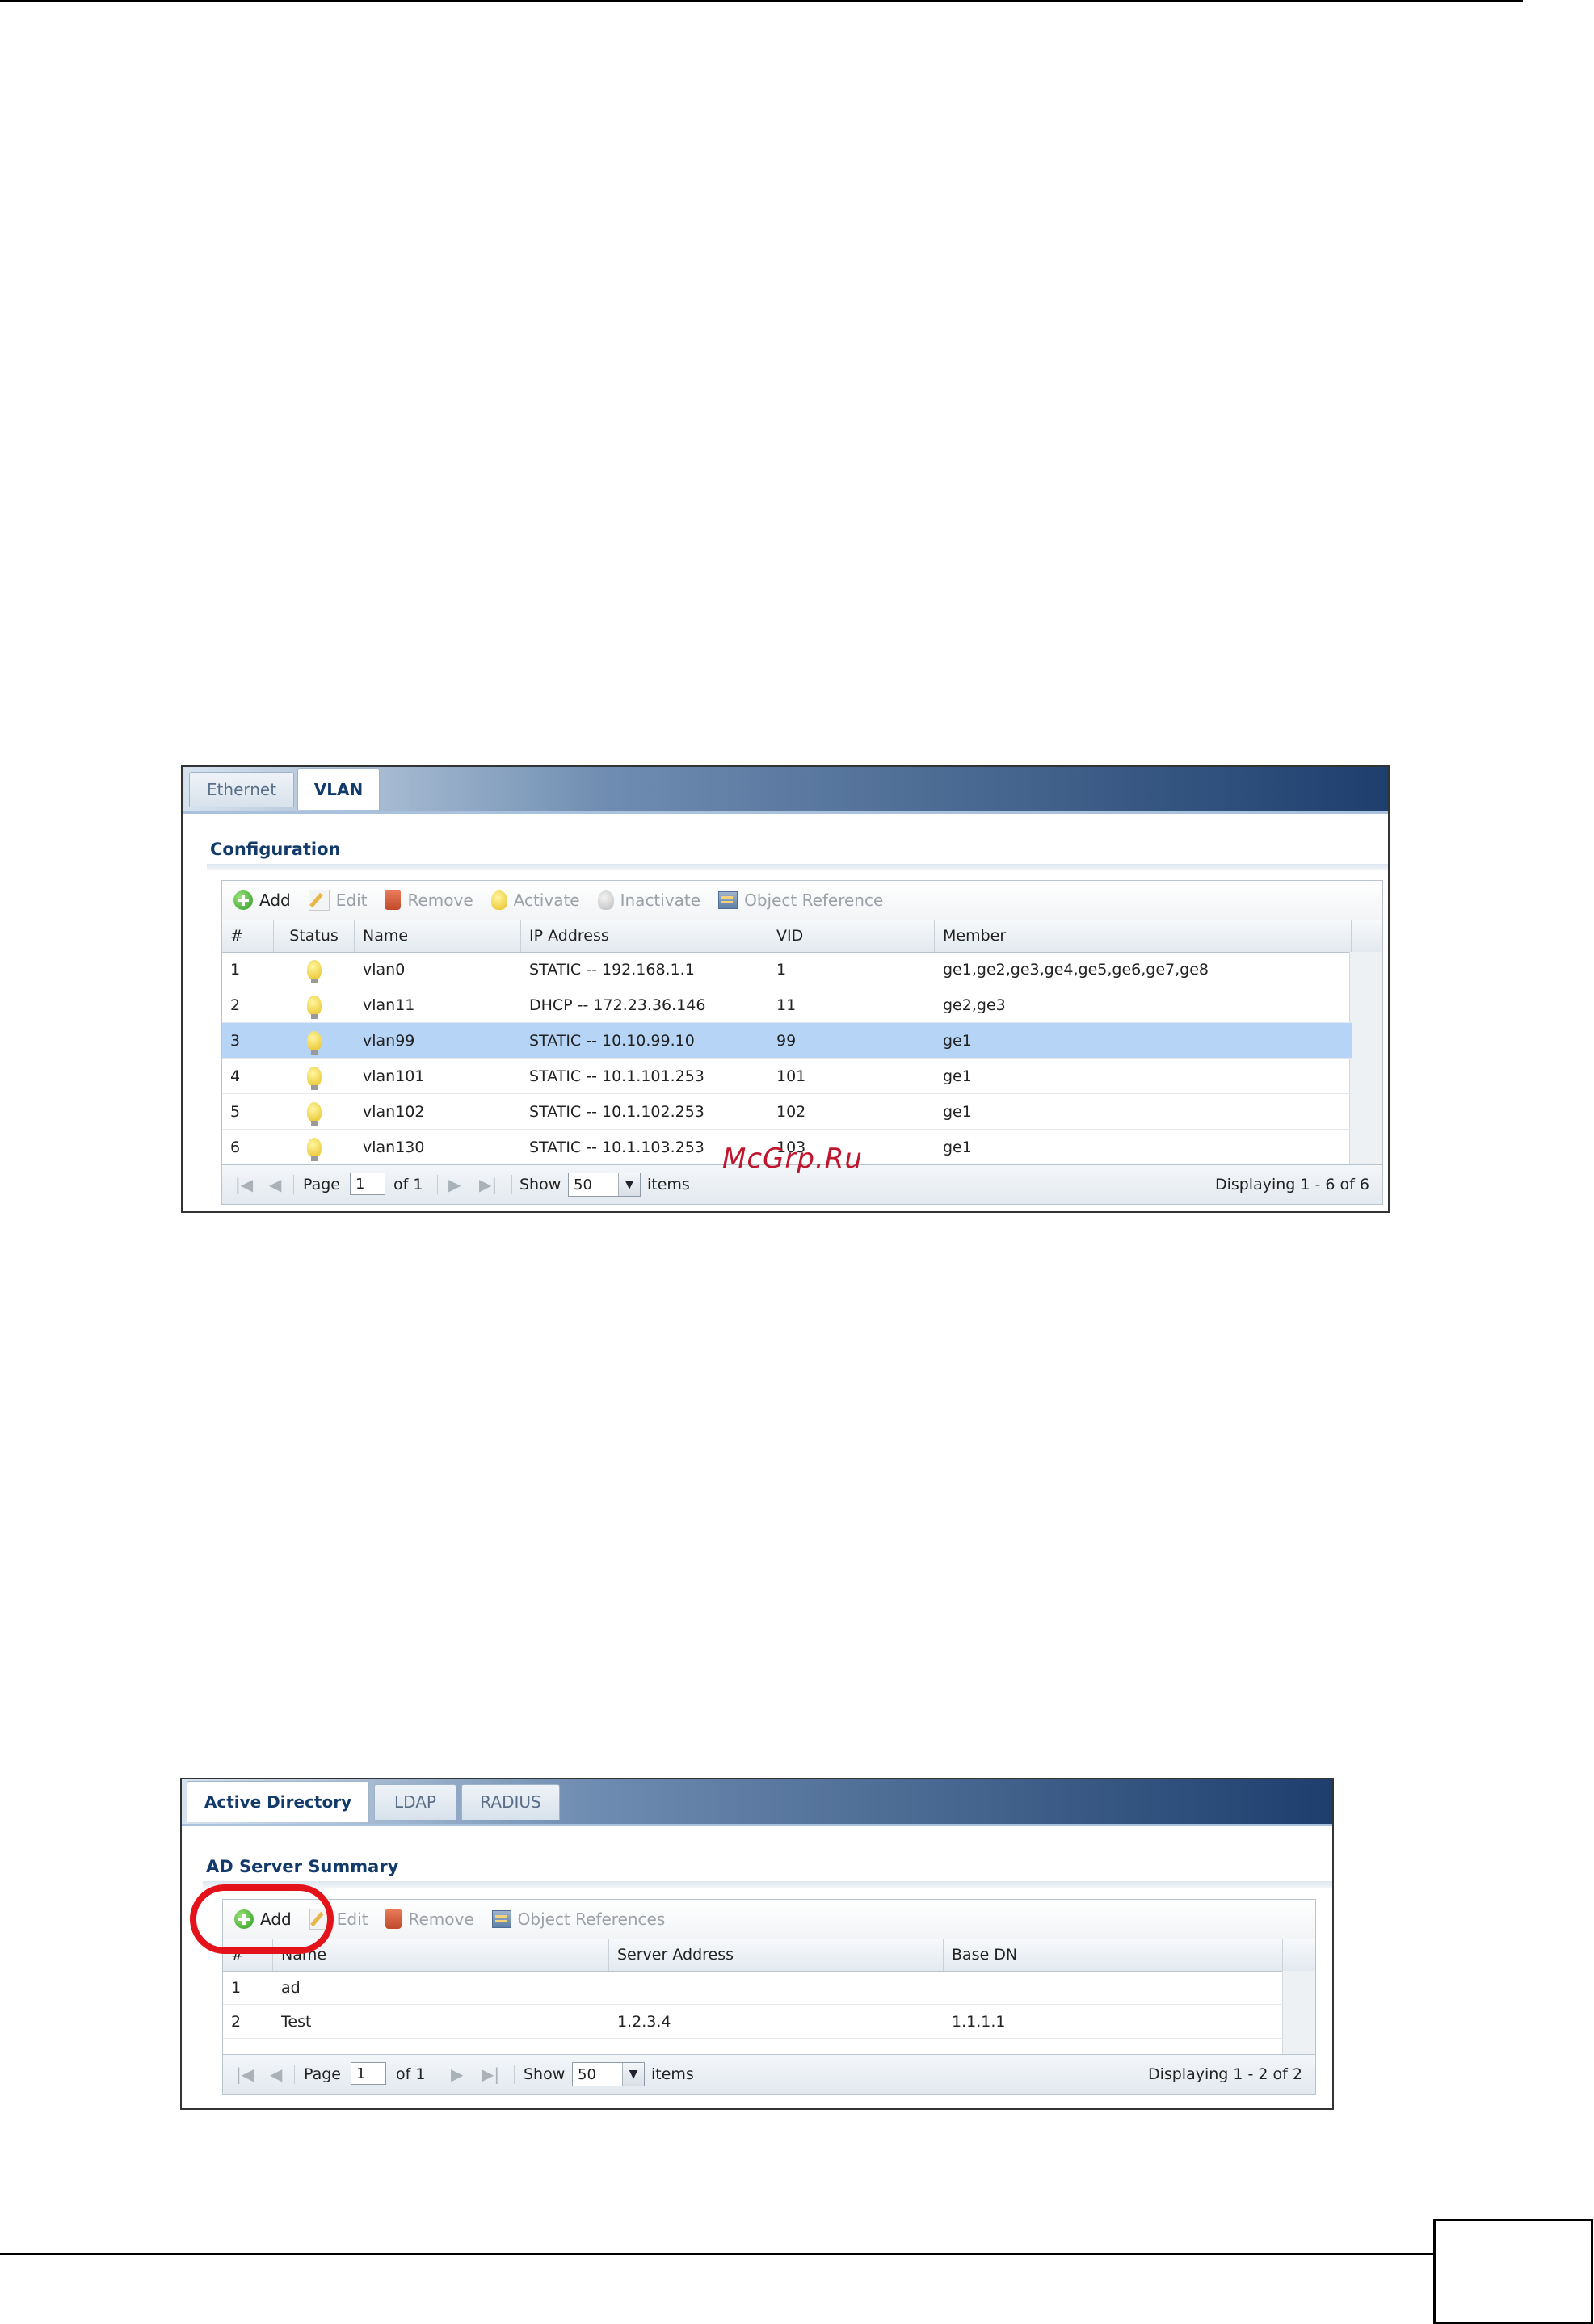  I want to click on column-header-status: Status, so click(314, 936).